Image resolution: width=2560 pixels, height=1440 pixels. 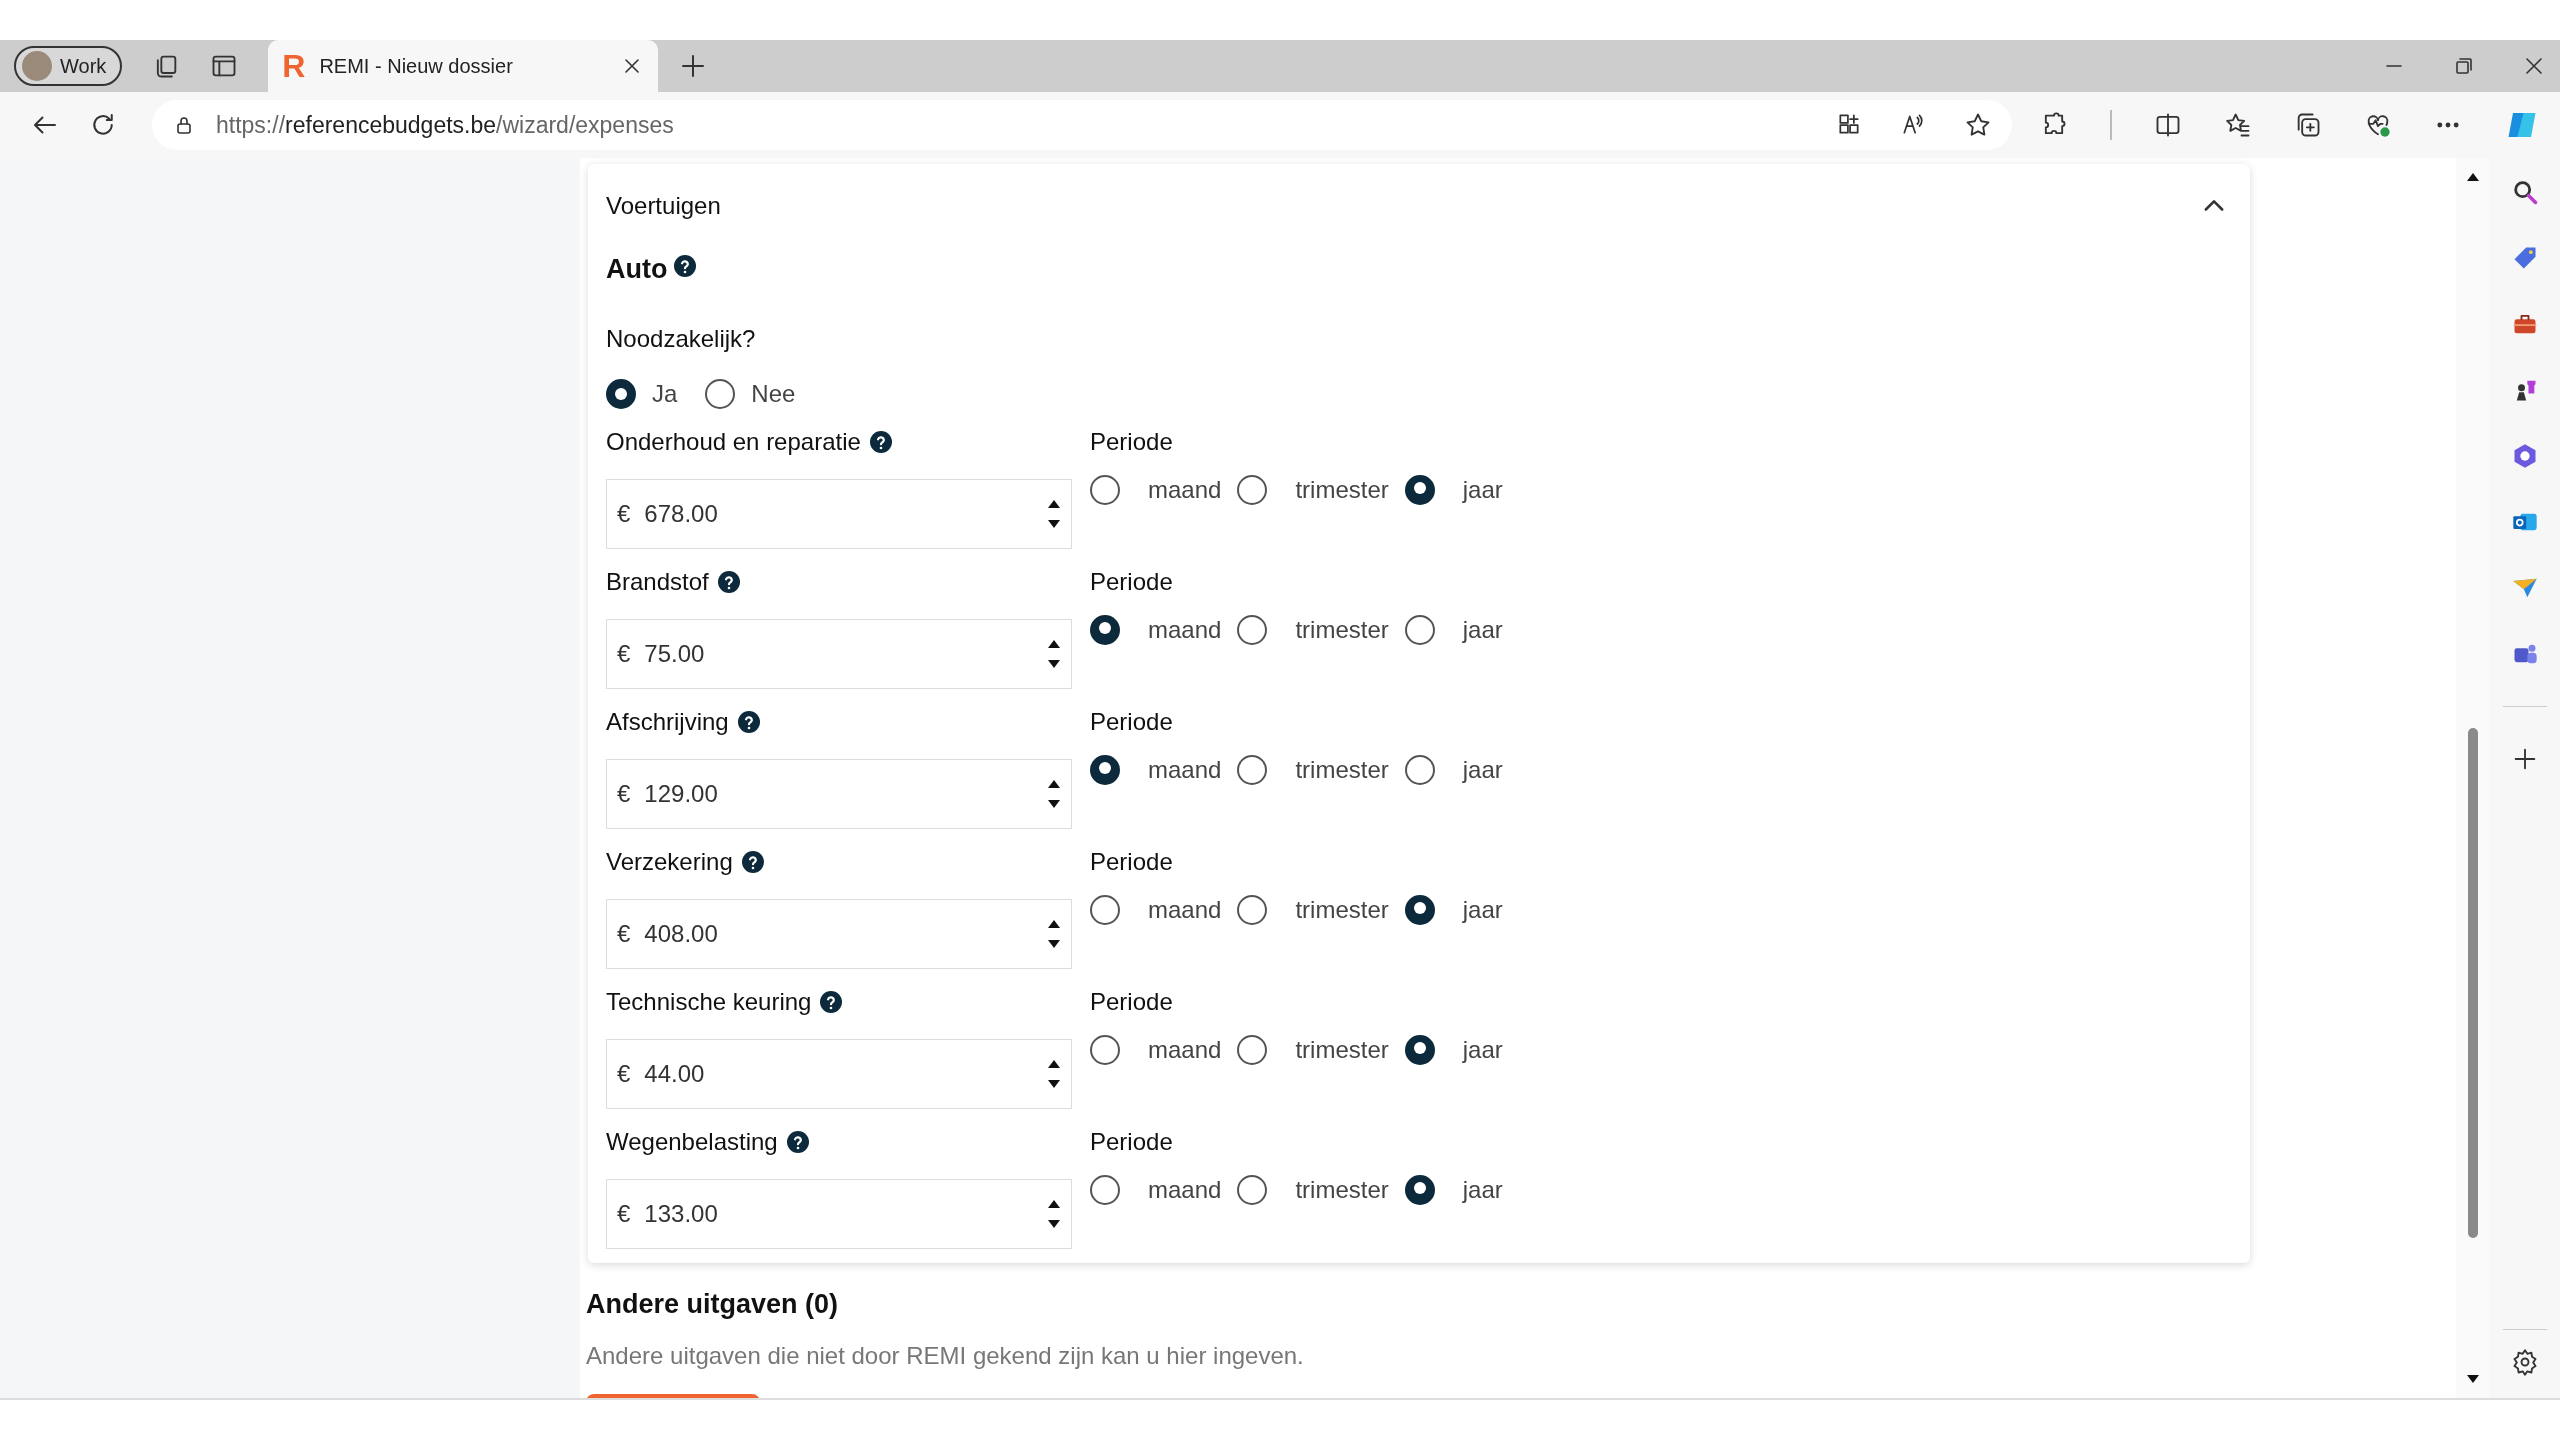 I want to click on field-label: Brandstof, so click(x=657, y=582).